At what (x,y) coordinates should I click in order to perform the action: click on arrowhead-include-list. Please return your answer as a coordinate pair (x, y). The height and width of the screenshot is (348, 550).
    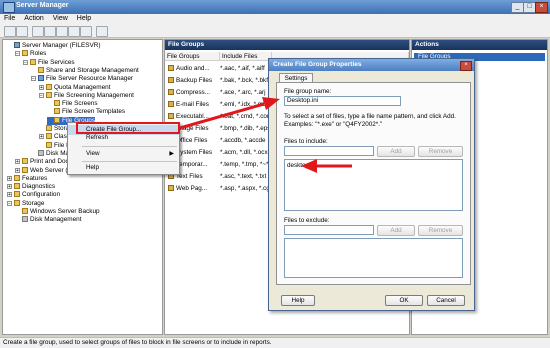
    Looking at the image, I should click on (309, 166).